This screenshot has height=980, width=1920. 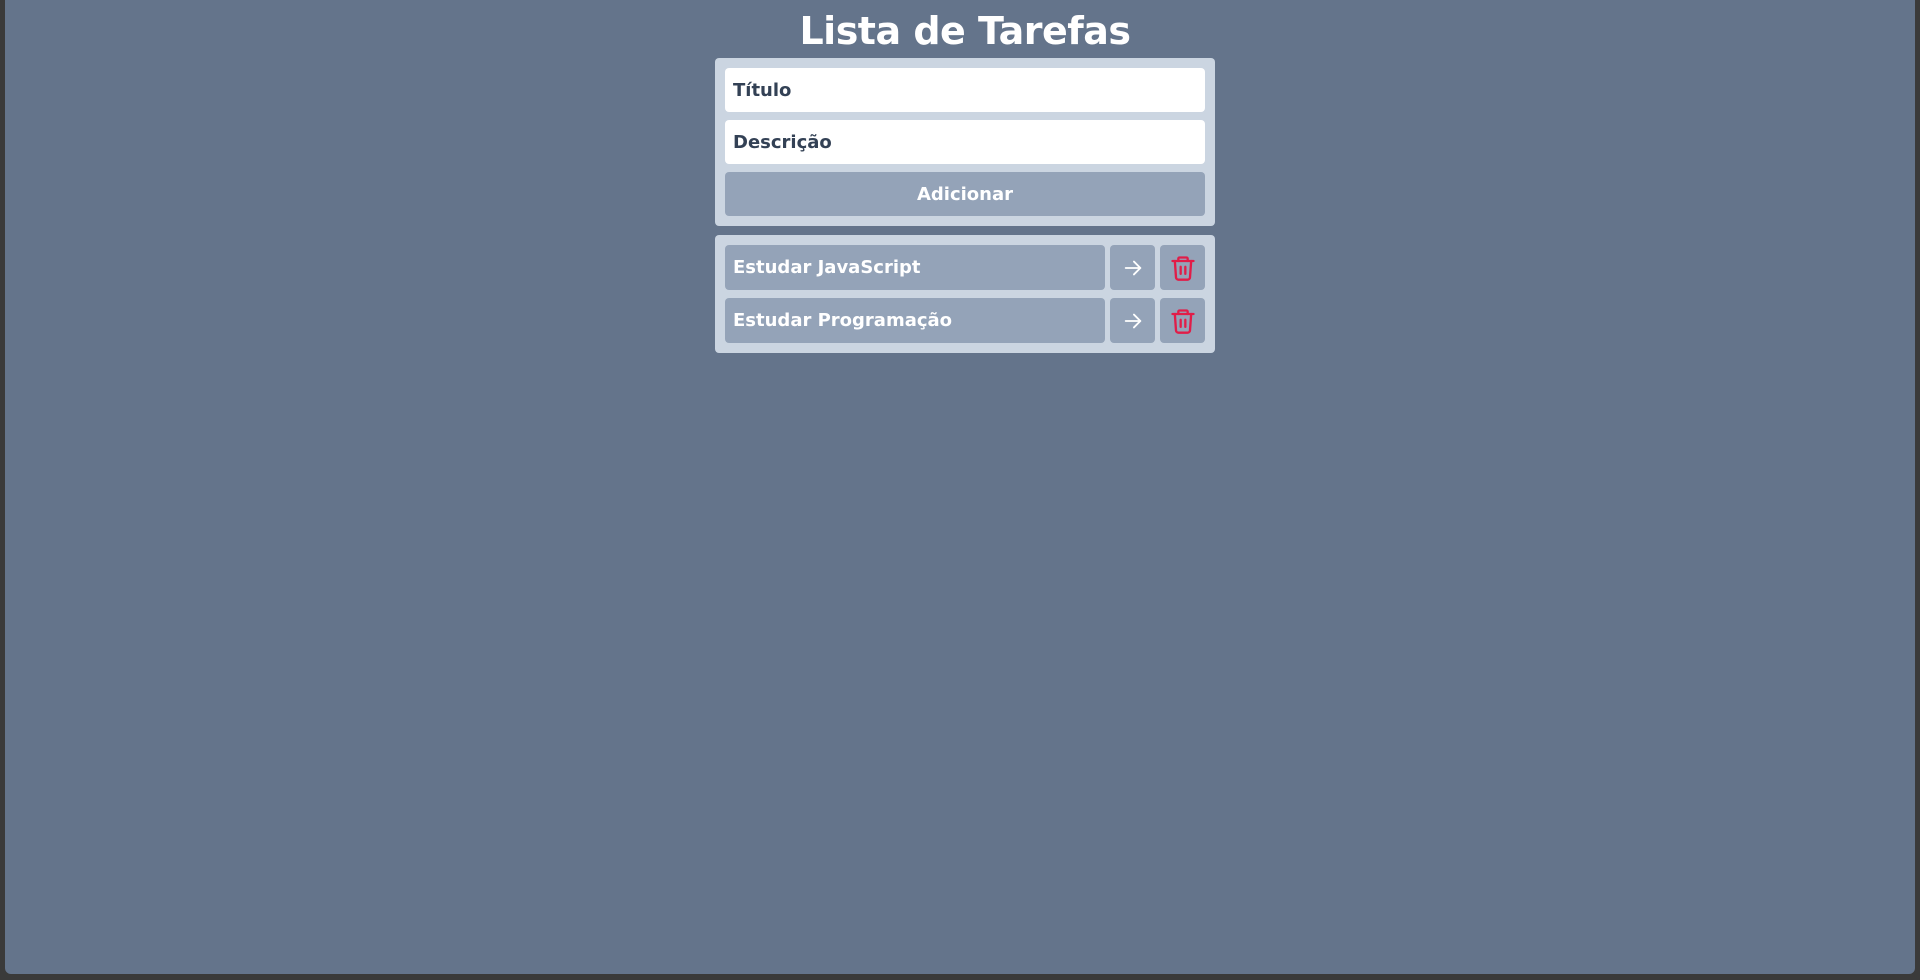 I want to click on task-row: Estudar JavaScript, so click(x=965, y=267).